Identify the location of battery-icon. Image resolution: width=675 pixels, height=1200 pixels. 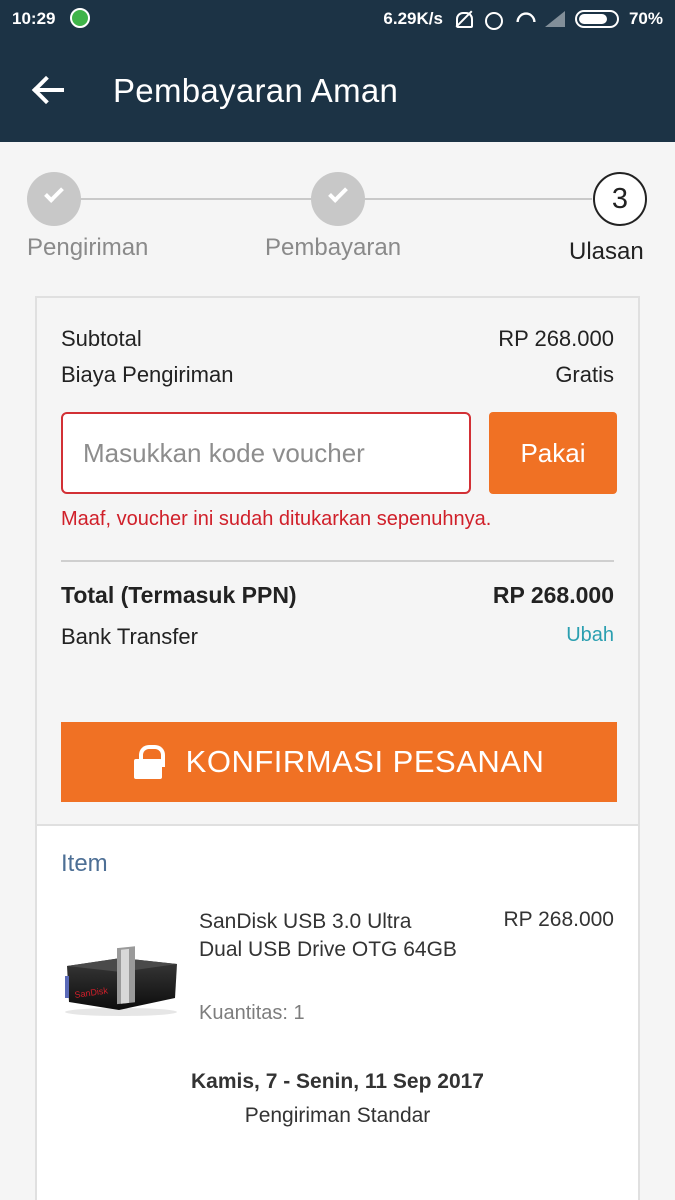
(596, 19).